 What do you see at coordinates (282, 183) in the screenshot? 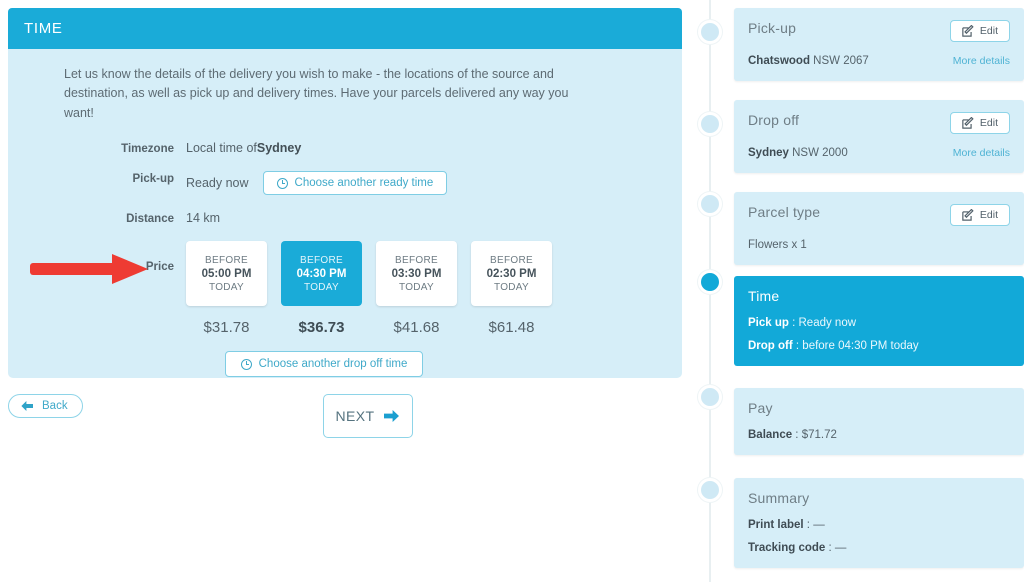
I see `clock-icon` at bounding box center [282, 183].